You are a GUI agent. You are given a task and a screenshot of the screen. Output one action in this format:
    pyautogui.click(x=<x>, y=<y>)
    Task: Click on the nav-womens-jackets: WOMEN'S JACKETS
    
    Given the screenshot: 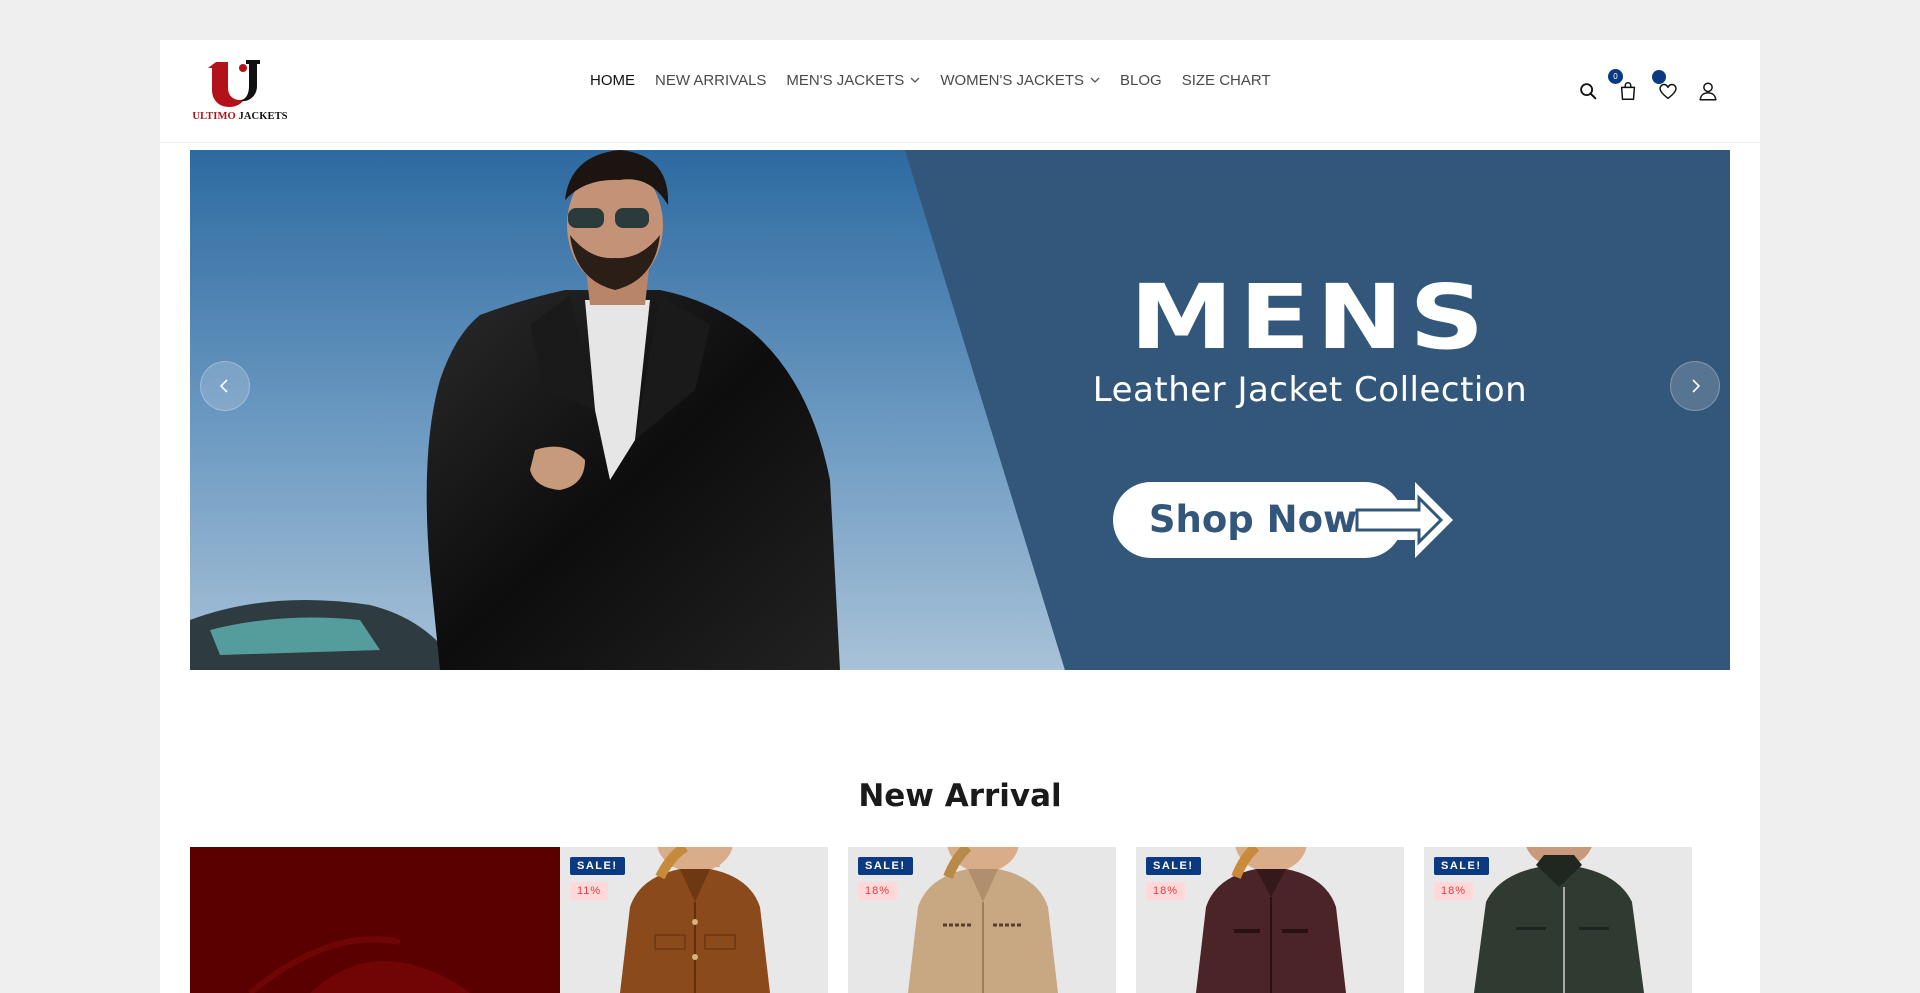 What is the action you would take?
    pyautogui.click(x=1020, y=80)
    